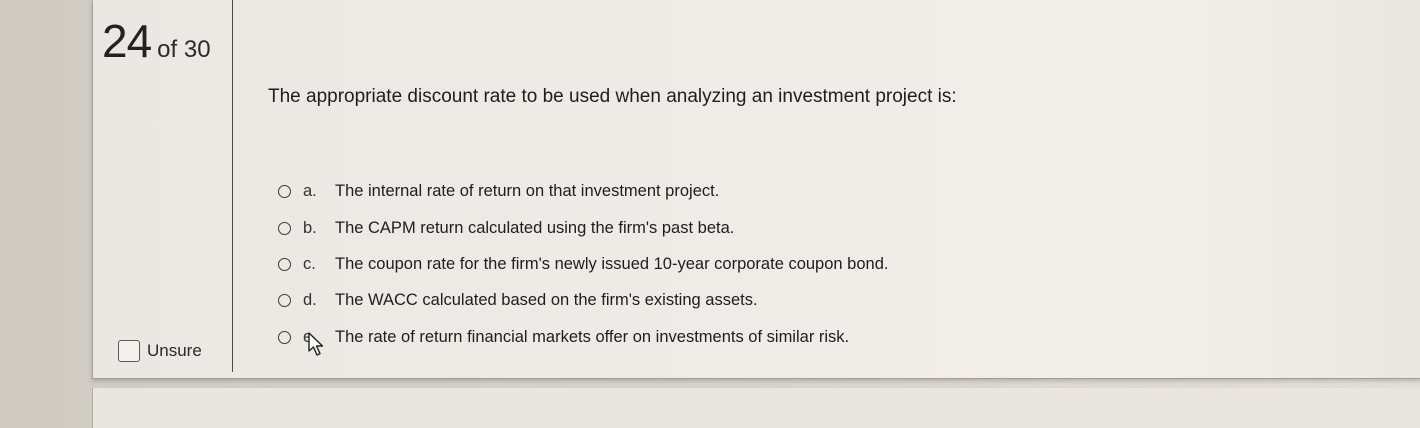  Describe the element at coordinates (310, 299) in the screenshot. I see `option-letter: d.` at that location.